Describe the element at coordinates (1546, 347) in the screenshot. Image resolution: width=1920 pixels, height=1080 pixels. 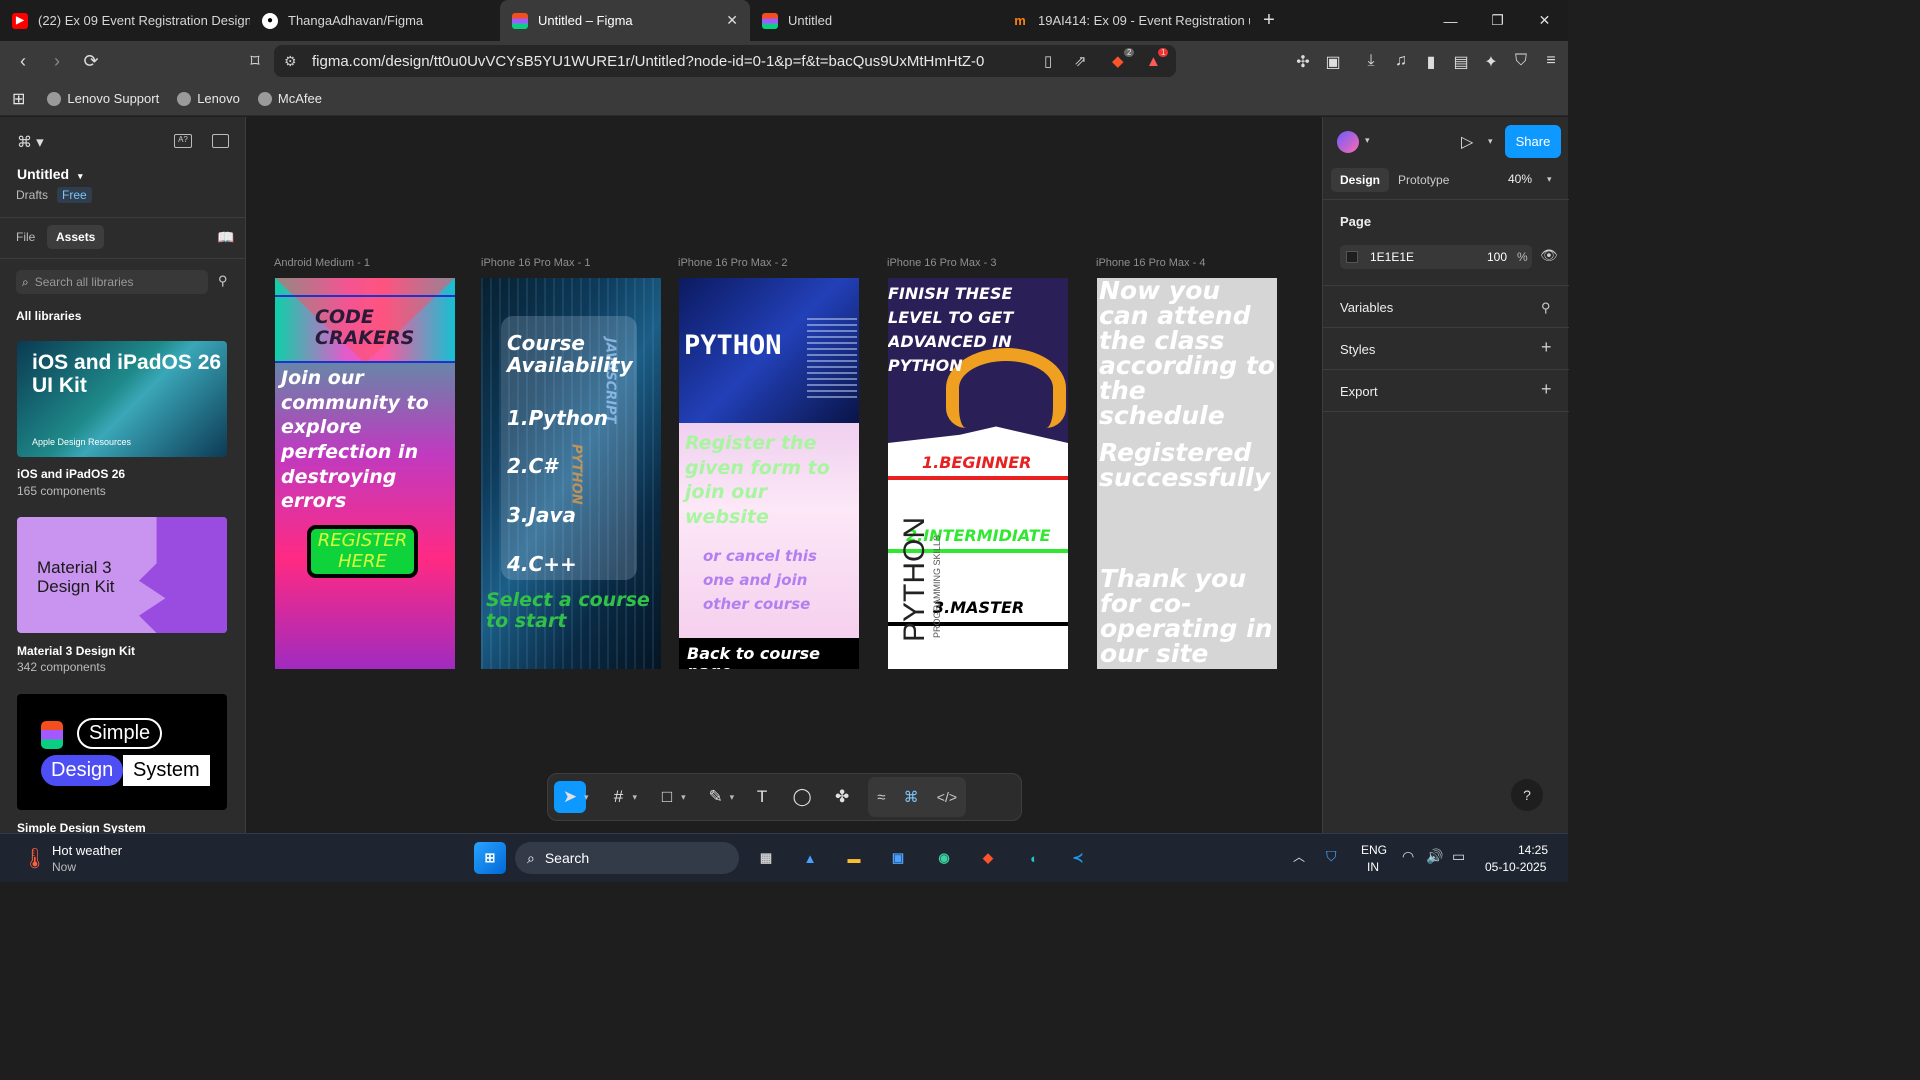
I see `add-style-icon: +` at that location.